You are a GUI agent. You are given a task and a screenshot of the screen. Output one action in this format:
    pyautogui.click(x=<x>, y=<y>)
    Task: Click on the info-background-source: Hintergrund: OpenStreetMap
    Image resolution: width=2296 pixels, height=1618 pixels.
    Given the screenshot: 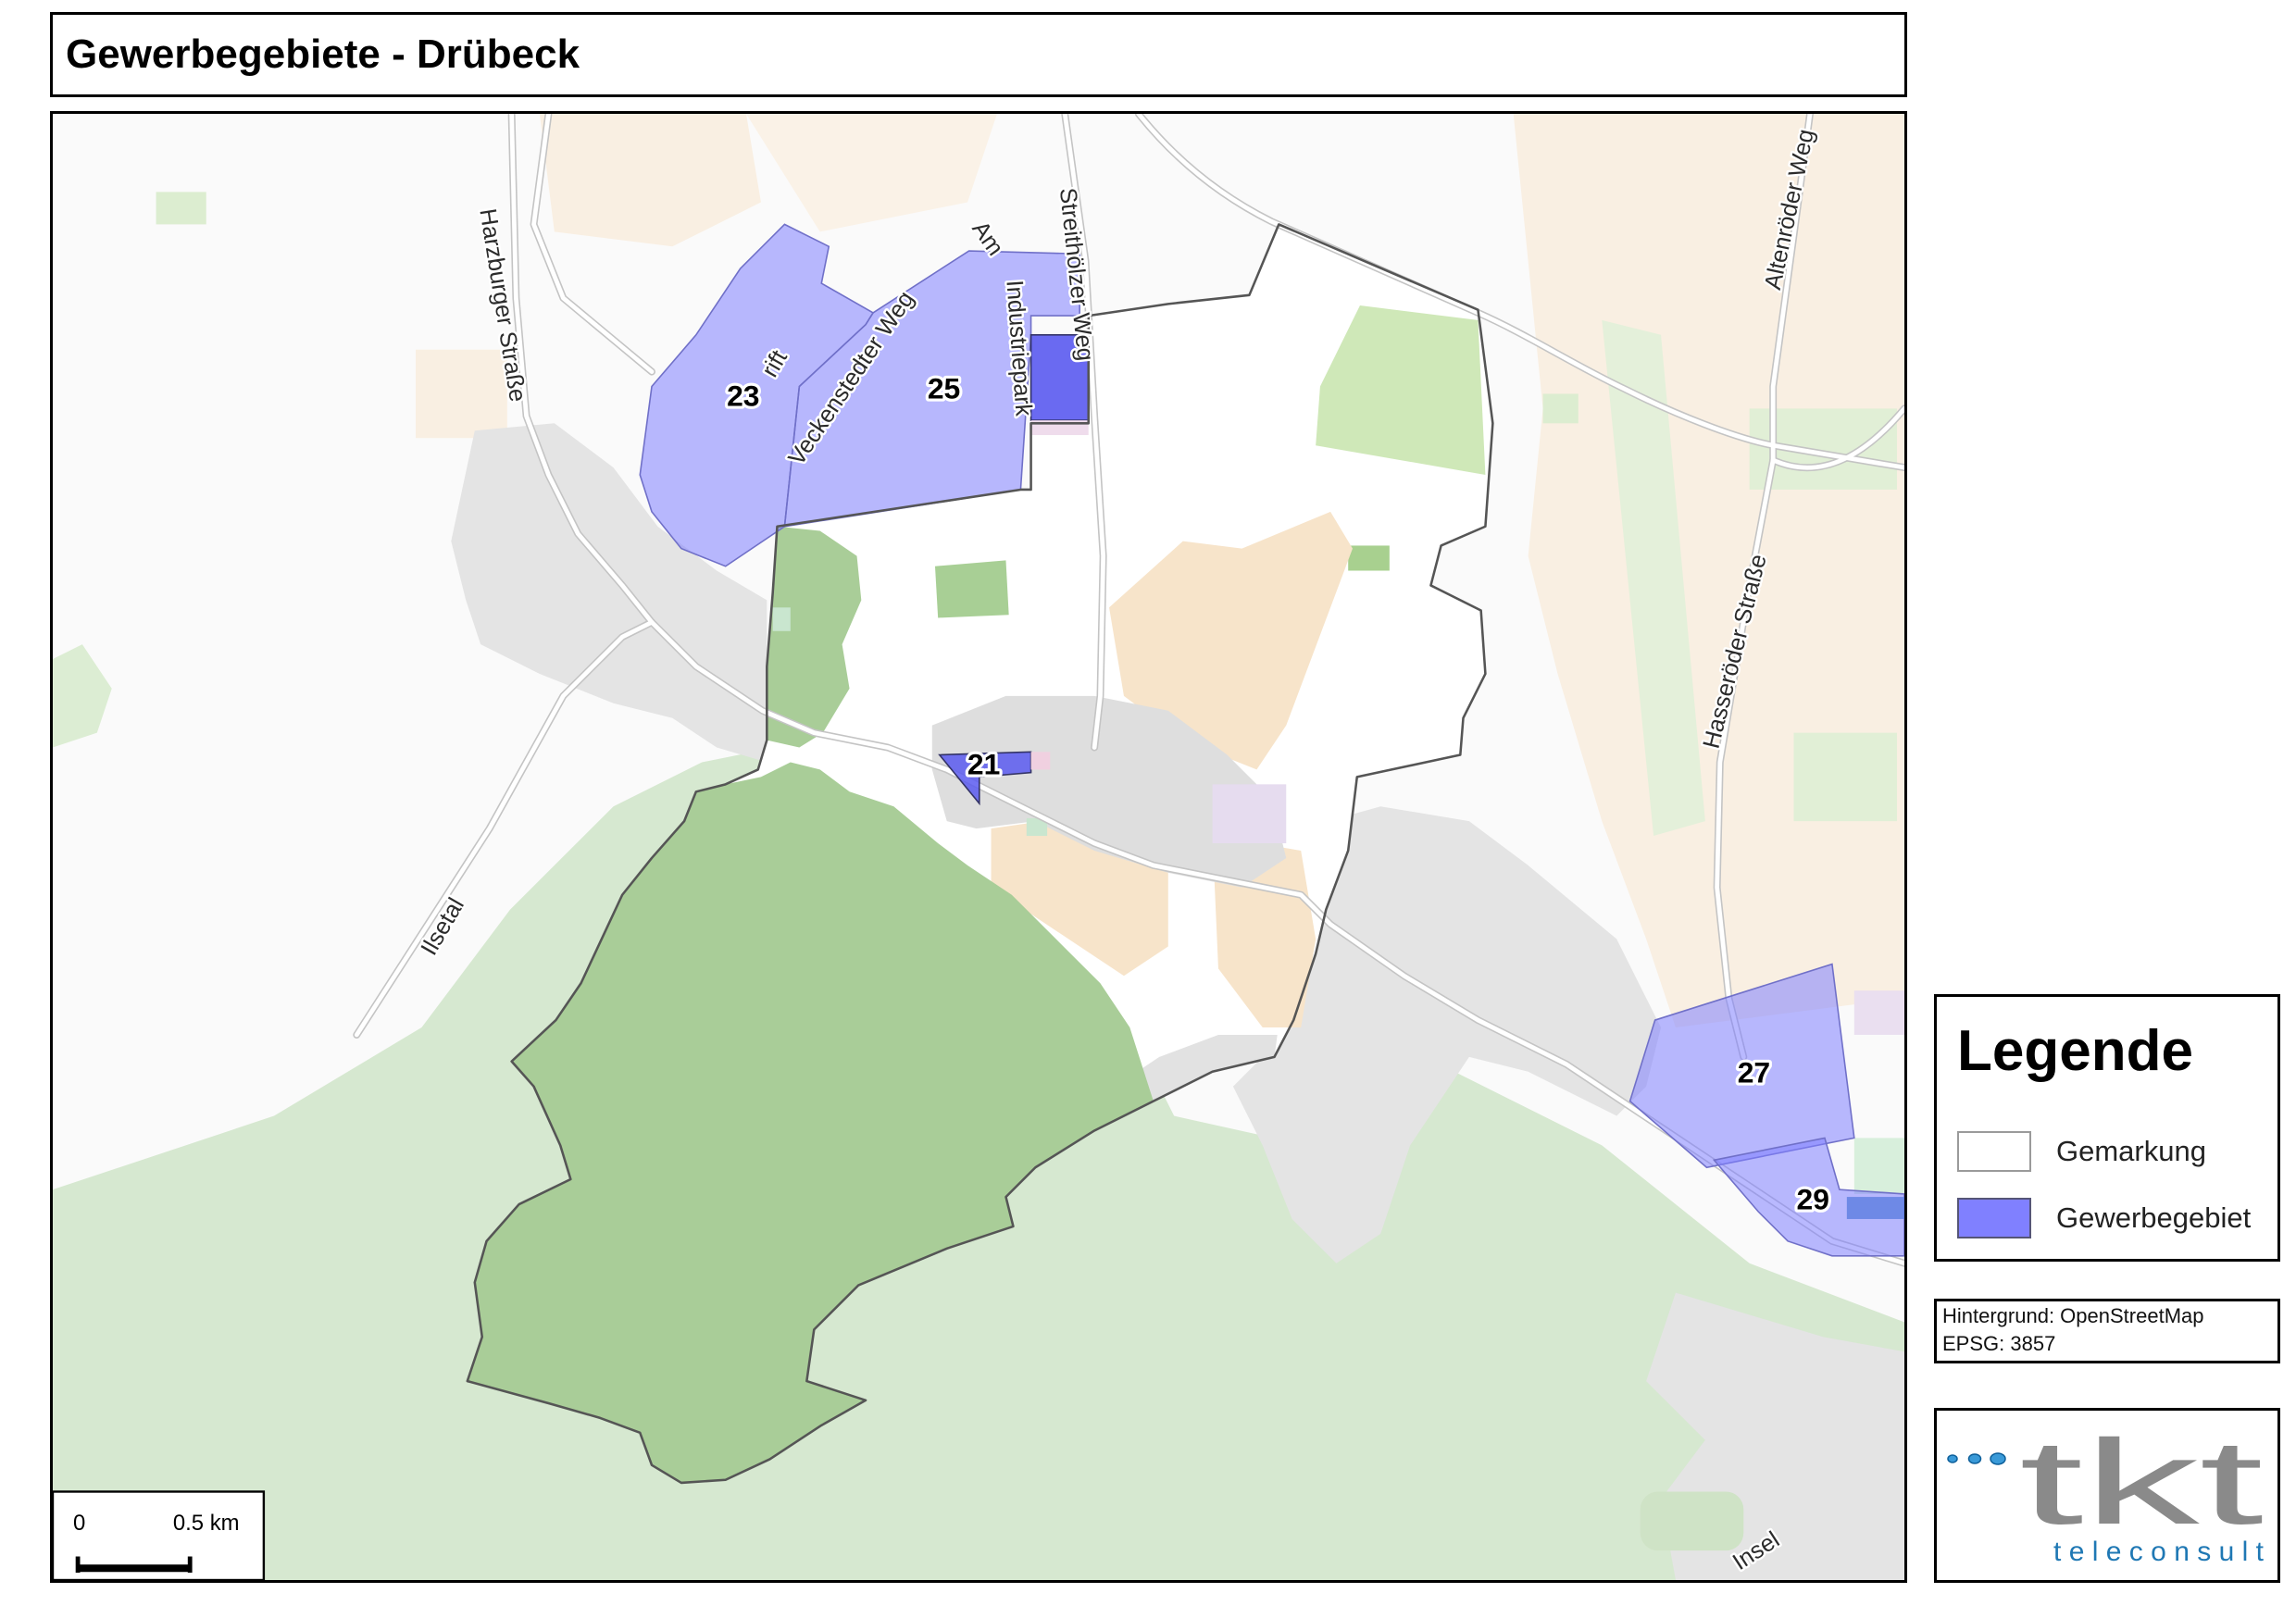 What is the action you would take?
    pyautogui.click(x=2073, y=1315)
    